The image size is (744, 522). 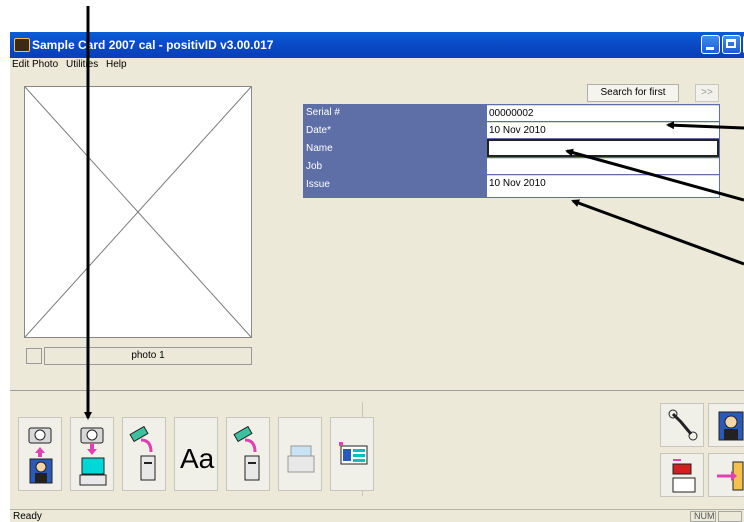 What do you see at coordinates (705, 125) in the screenshot?
I see `arrow-to-date-field` at bounding box center [705, 125].